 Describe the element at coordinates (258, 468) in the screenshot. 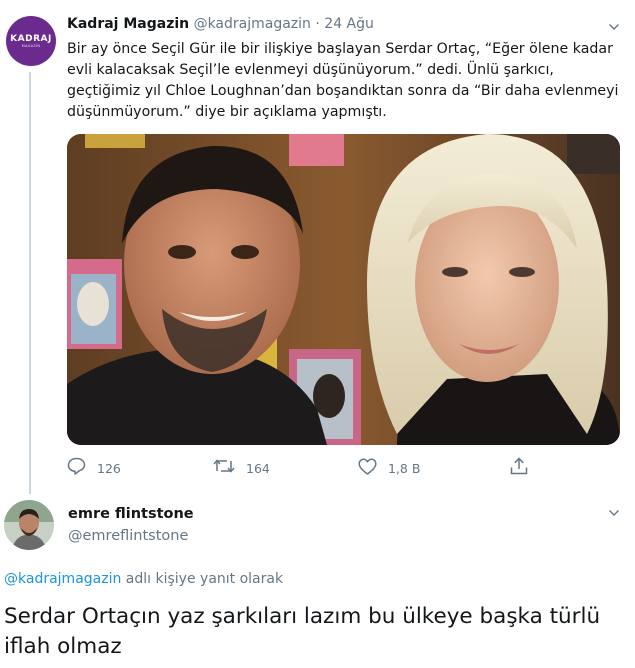

I see `retweet-count: 164` at that location.